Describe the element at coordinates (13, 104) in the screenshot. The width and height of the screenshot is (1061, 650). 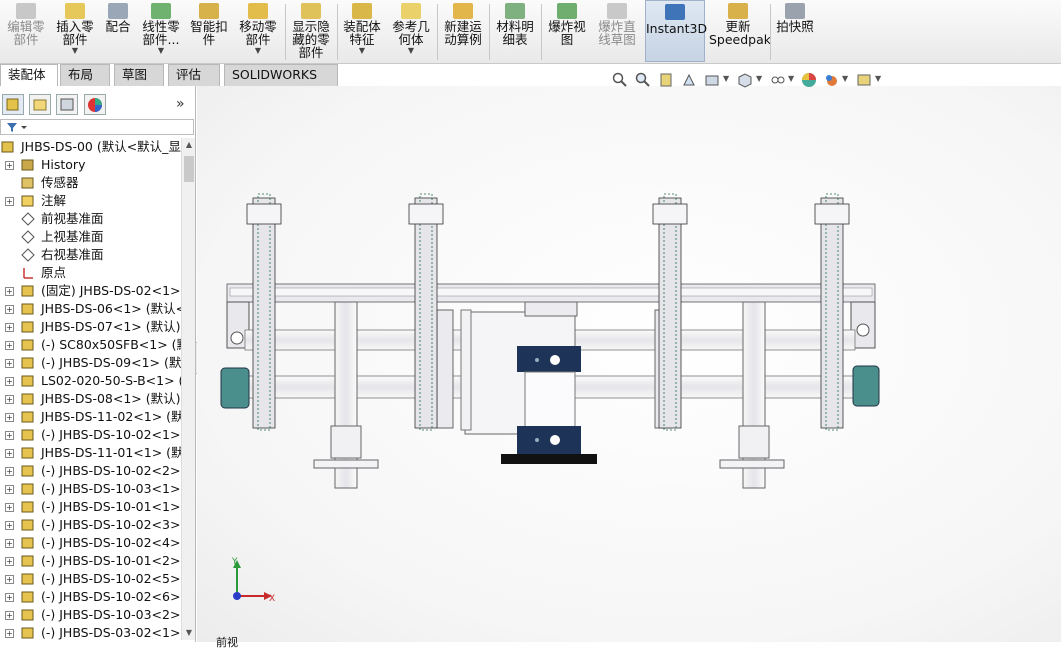
I see `feature-manager-tab` at that location.